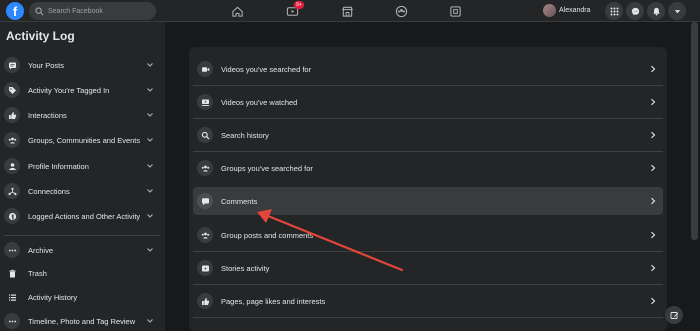 This screenshot has height=331, width=700. What do you see at coordinates (82, 65) in the screenshot?
I see `sidebar-item-your-posts: Your Posts` at bounding box center [82, 65].